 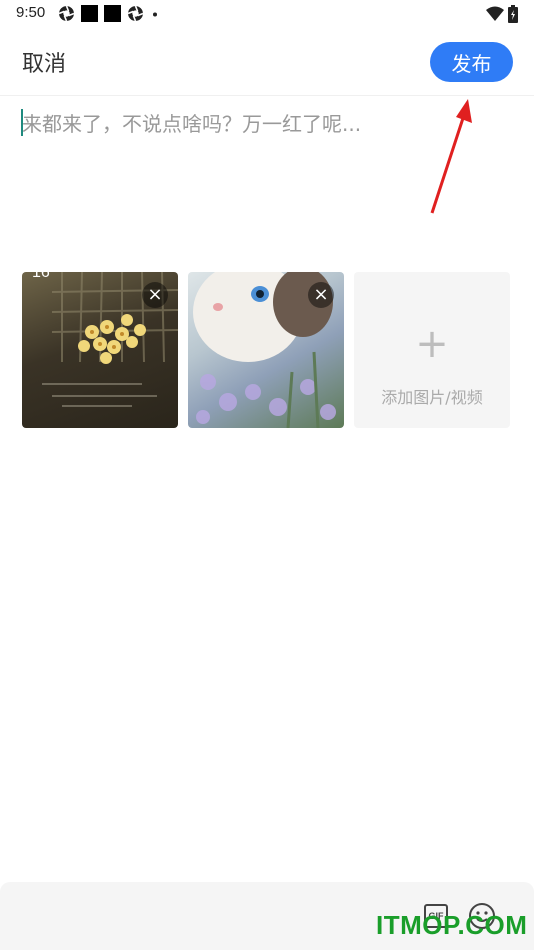 I want to click on media-thumbnail-cat: ×, so click(x=266, y=350).